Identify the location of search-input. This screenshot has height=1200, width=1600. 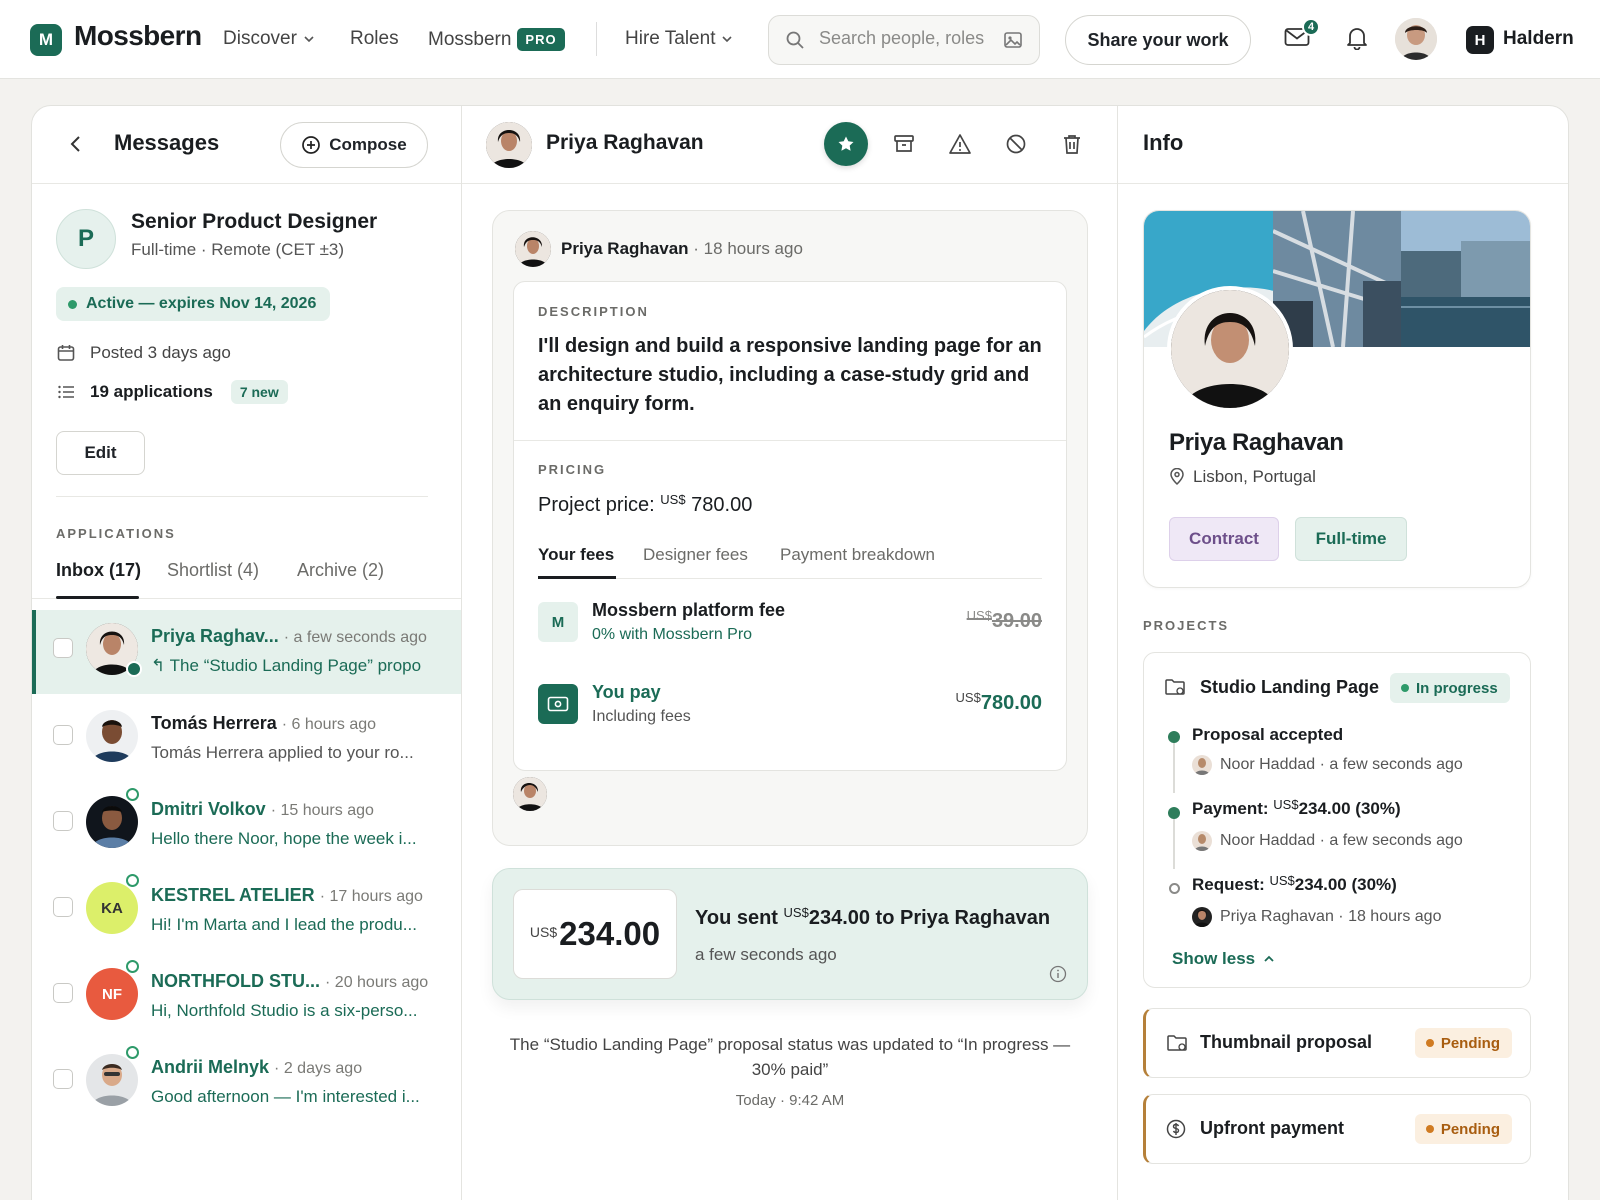
(904, 38).